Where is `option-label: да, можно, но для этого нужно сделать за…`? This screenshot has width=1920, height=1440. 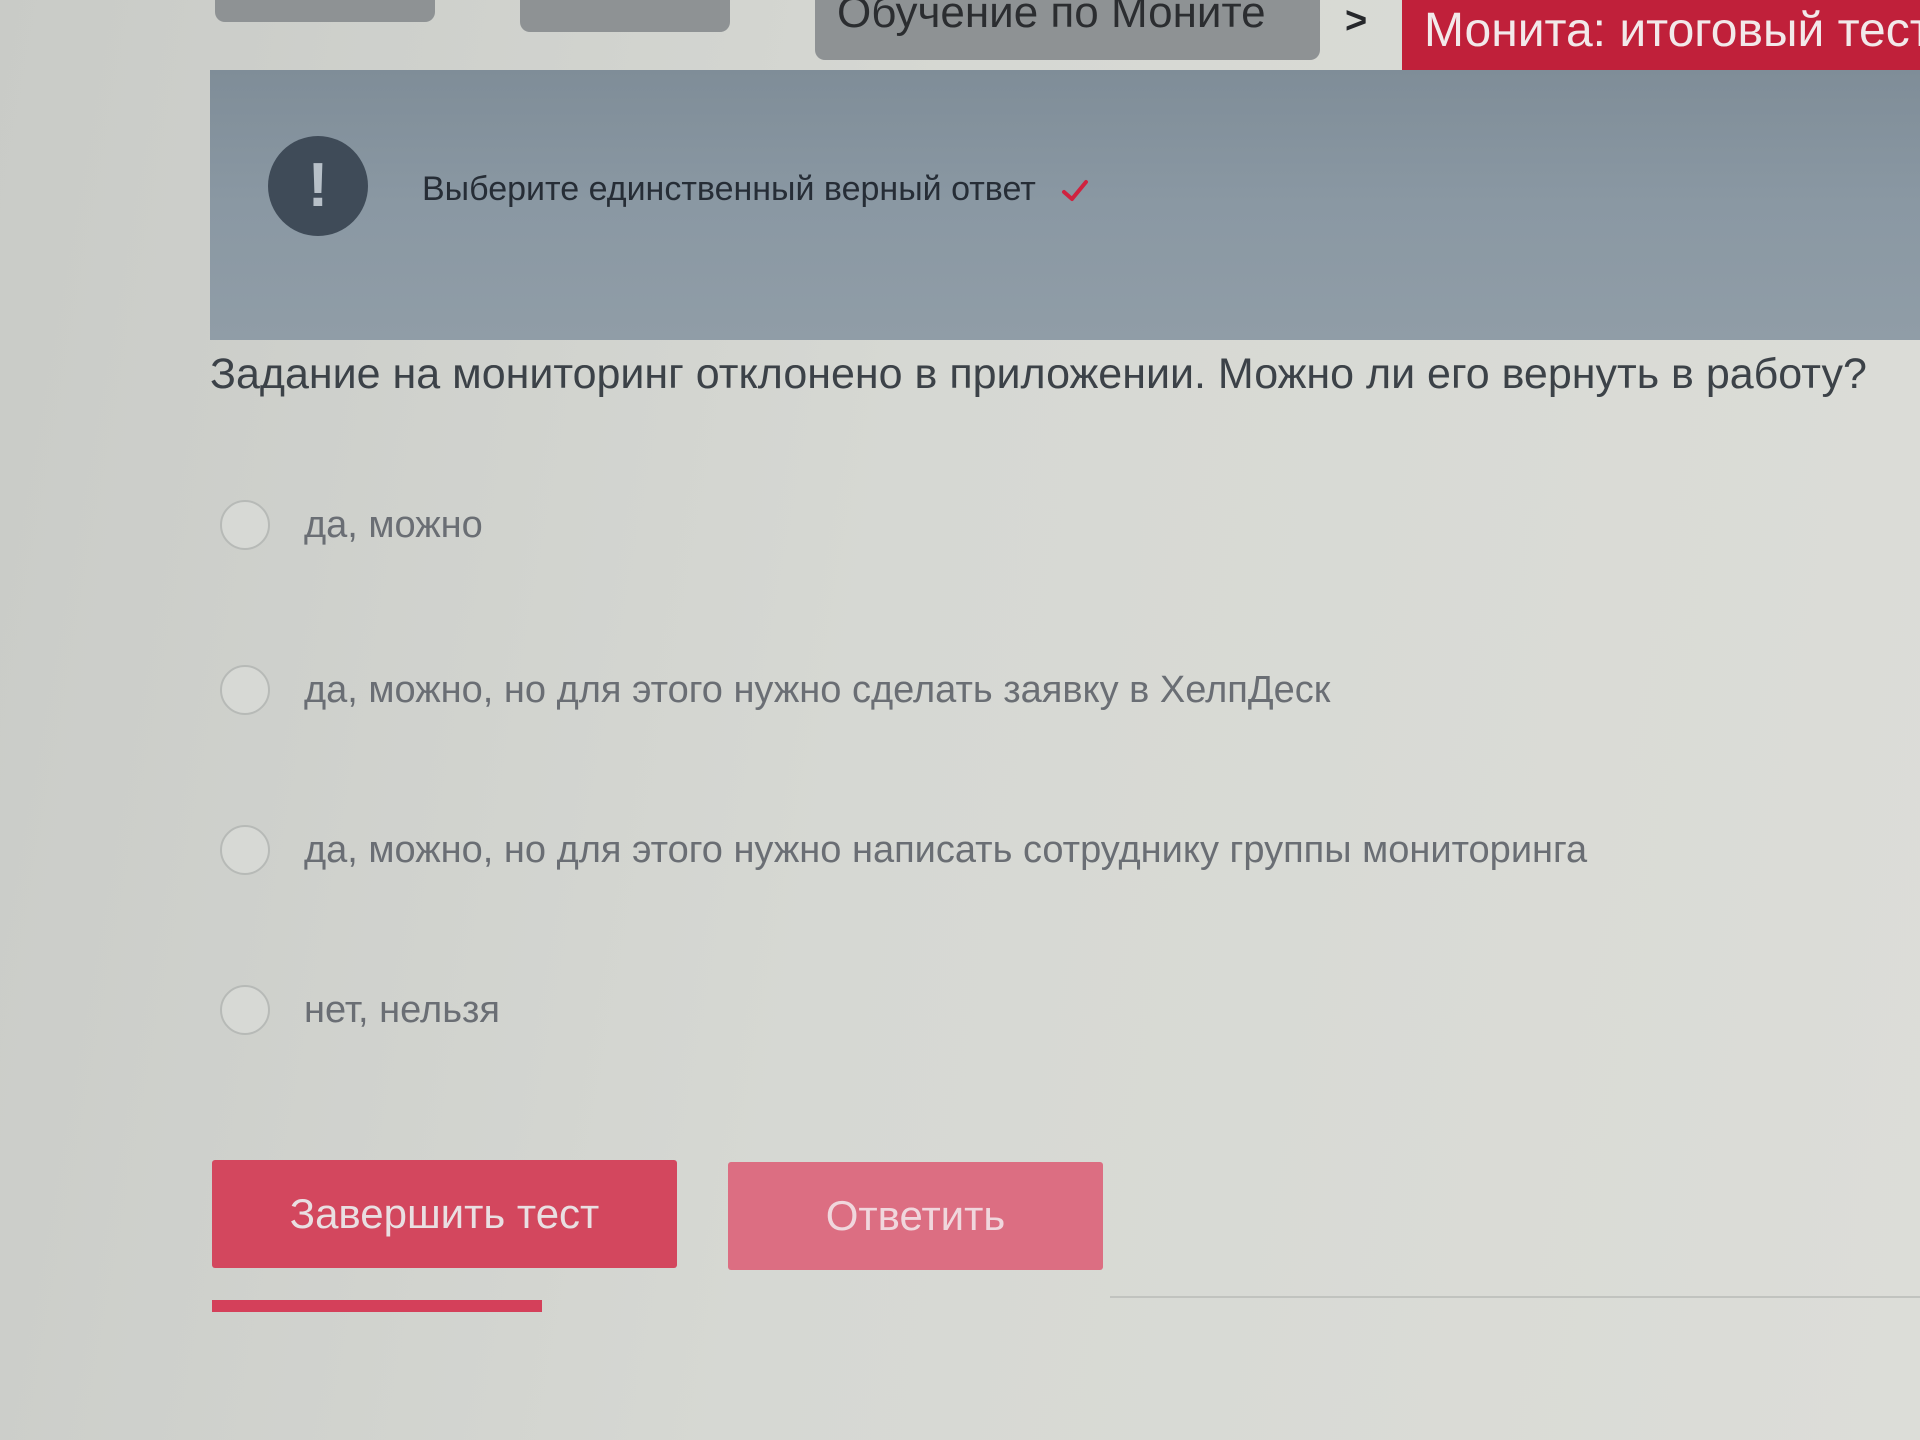
option-label: да, можно, но для этого нужно сделать за… is located at coordinates (817, 689).